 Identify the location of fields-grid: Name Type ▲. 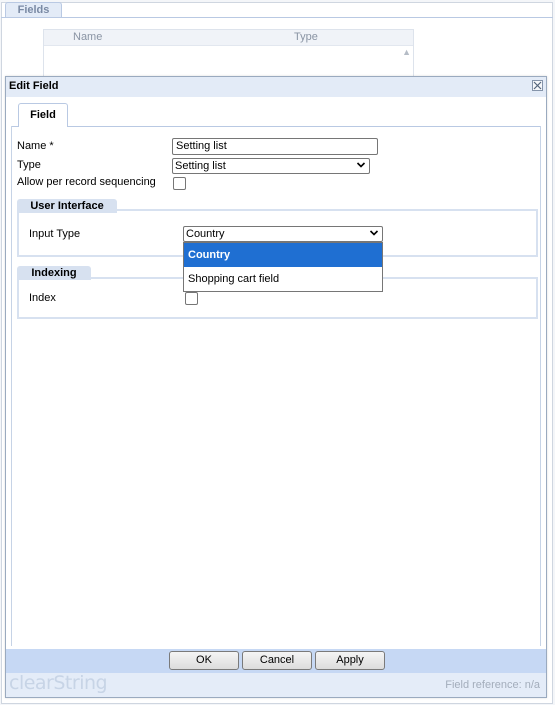
(228, 53).